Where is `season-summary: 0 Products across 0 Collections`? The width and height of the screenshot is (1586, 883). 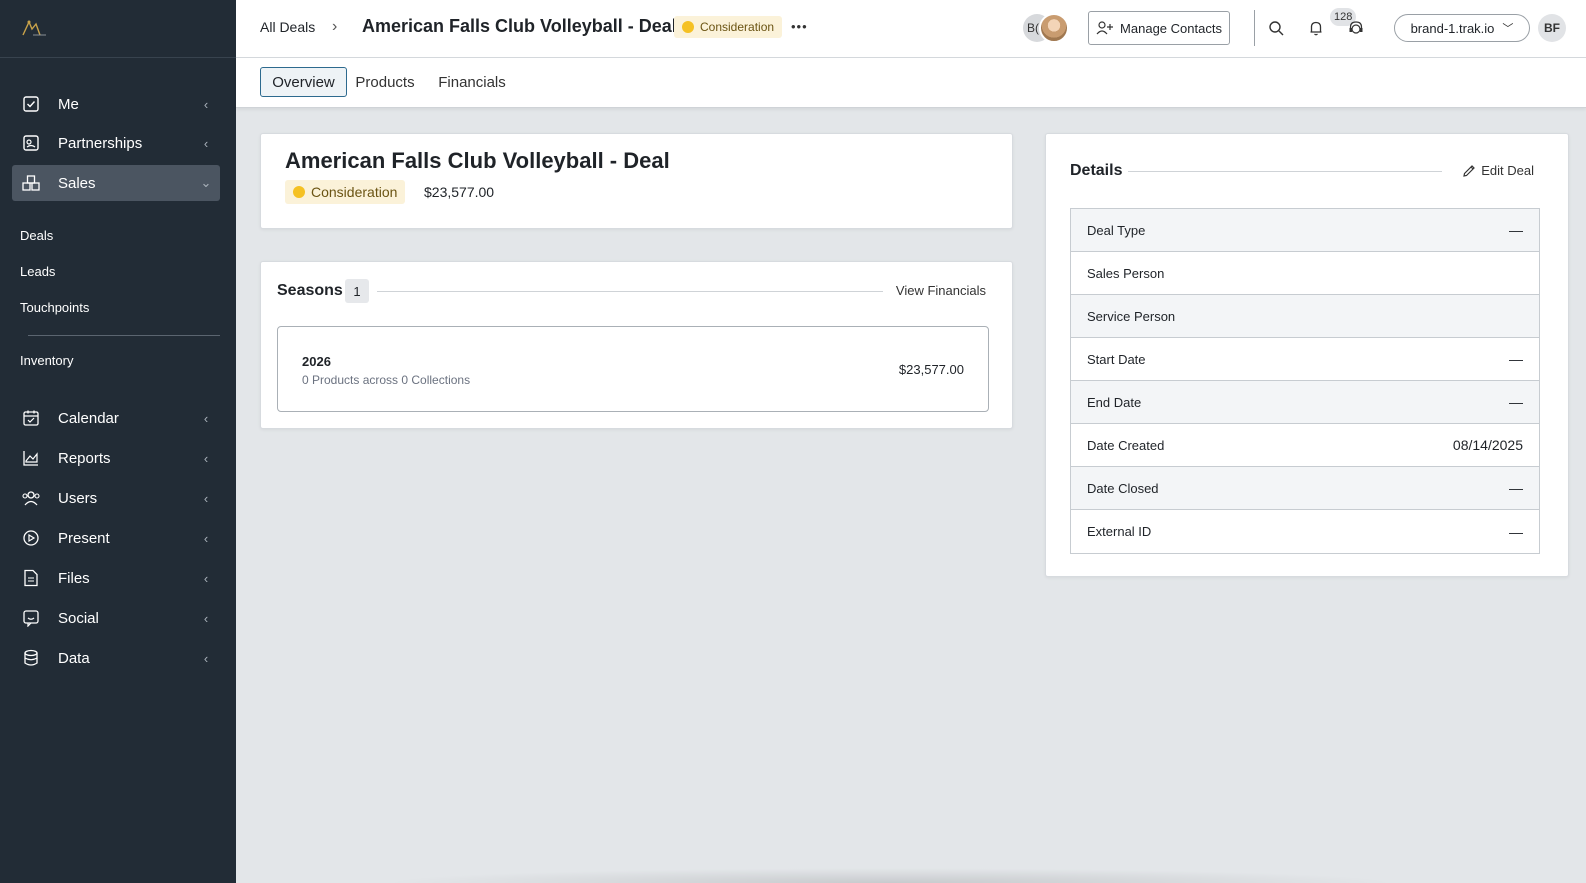
season-summary: 0 Products across 0 Collections is located at coordinates (386, 380).